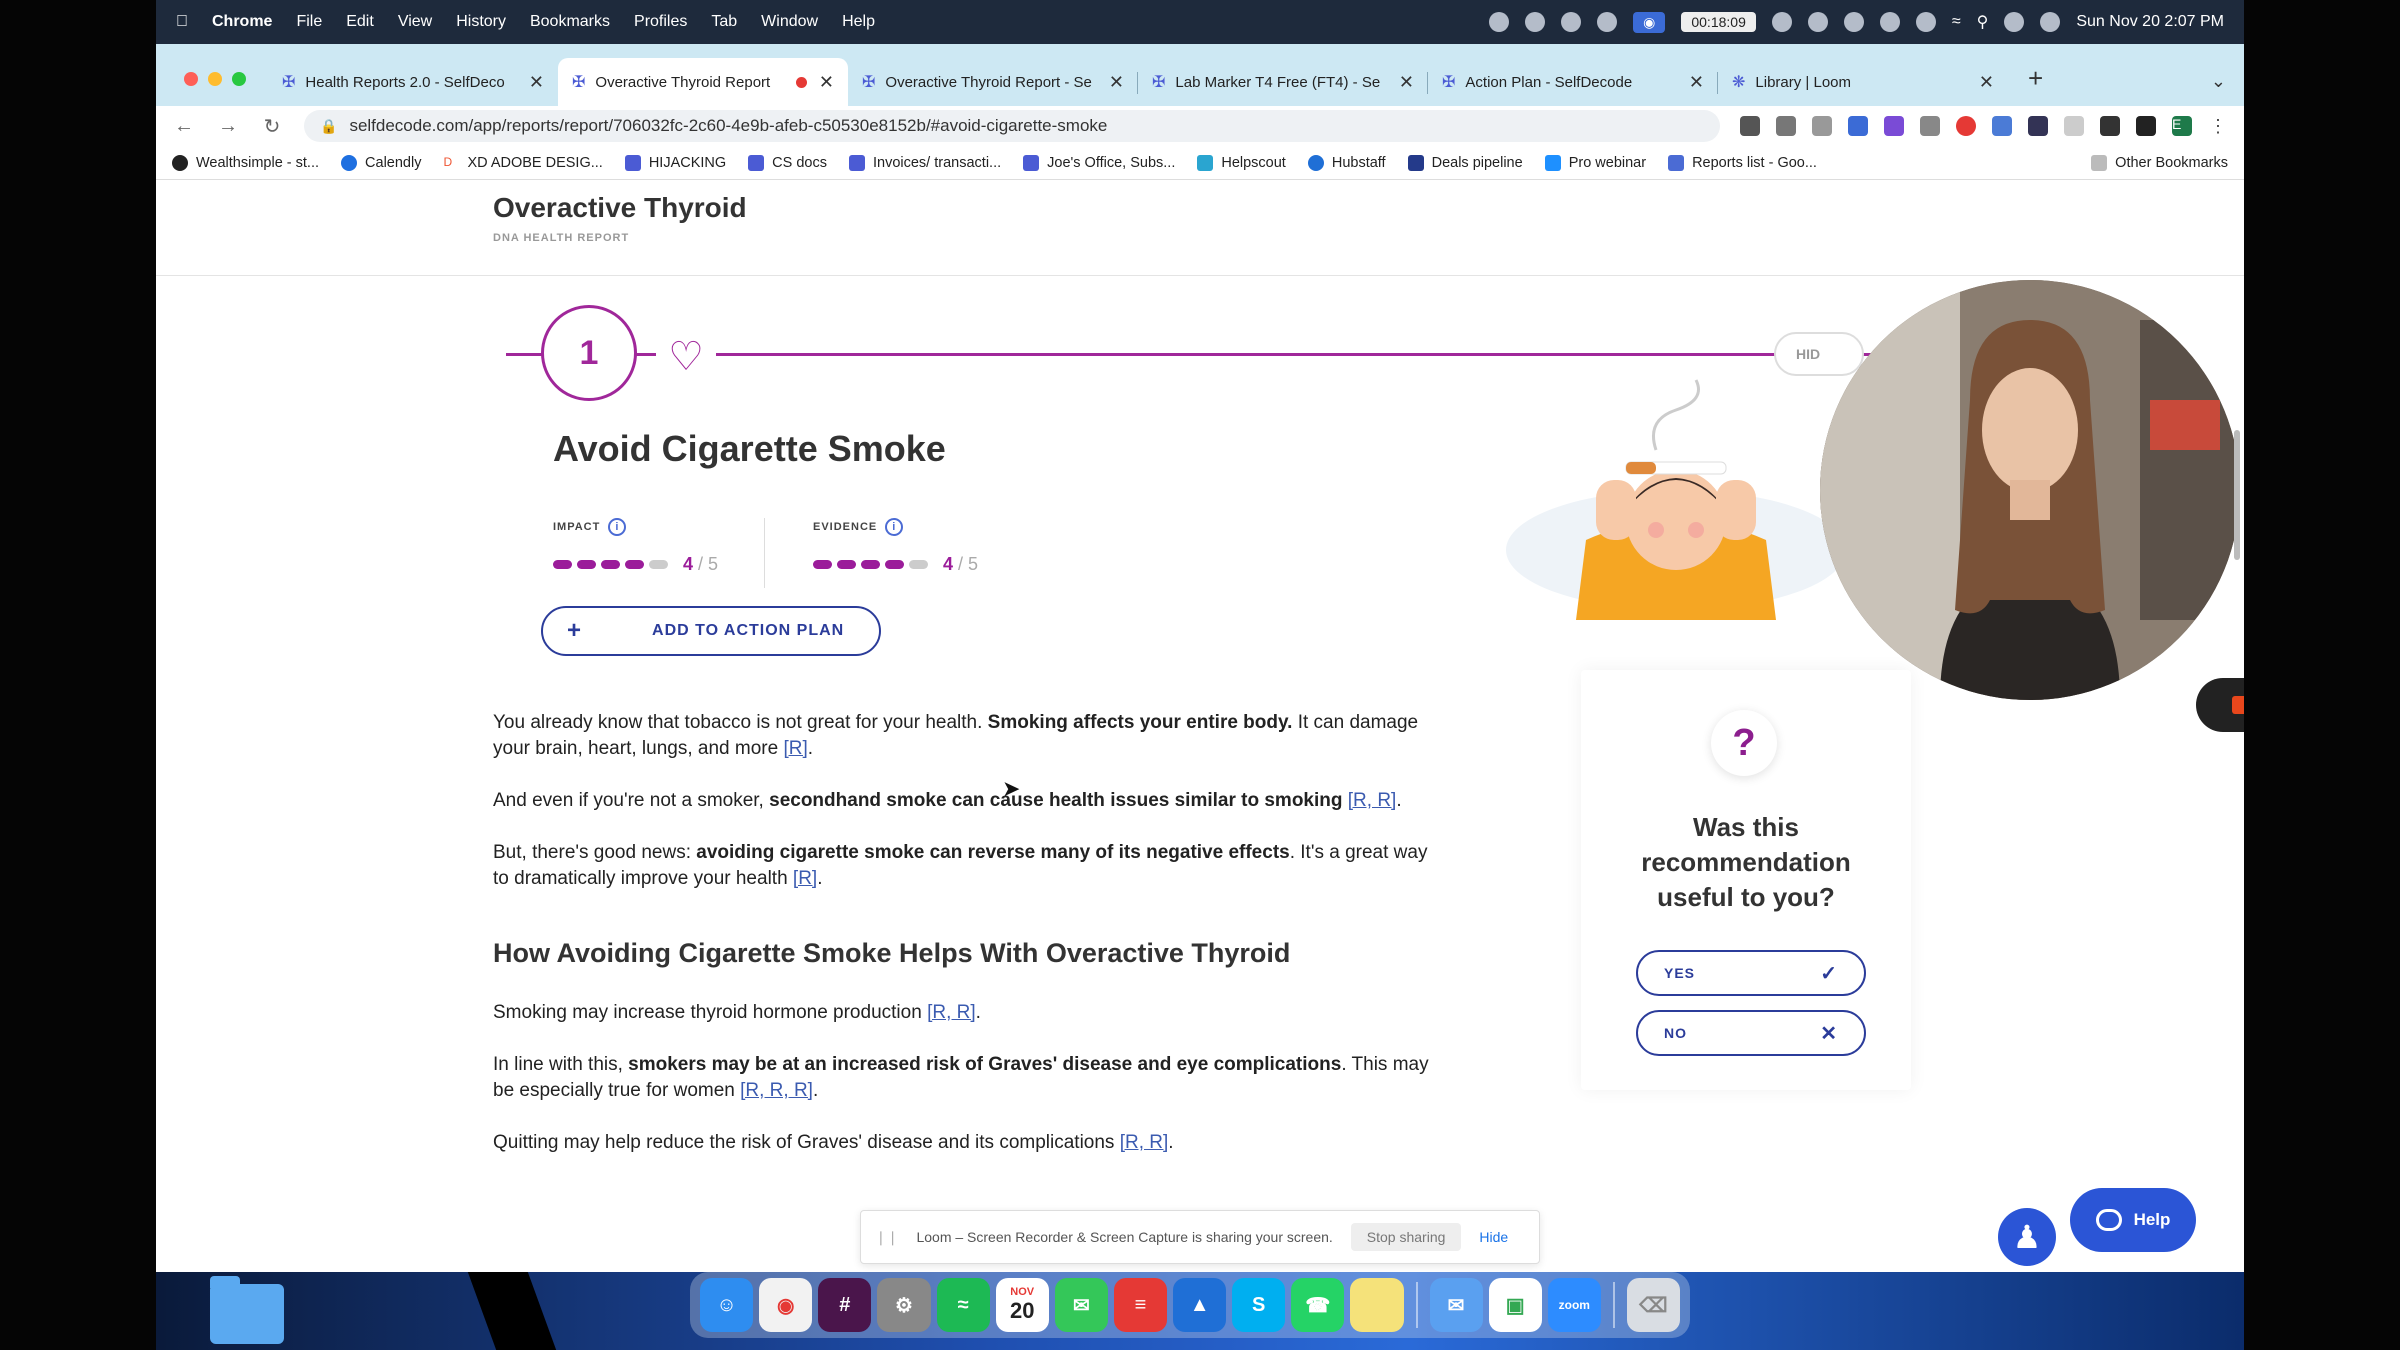 This screenshot has height=1350, width=2400. What do you see at coordinates (2218, 126) in the screenshot?
I see `kebab-menu-icon: ⋮` at bounding box center [2218, 126].